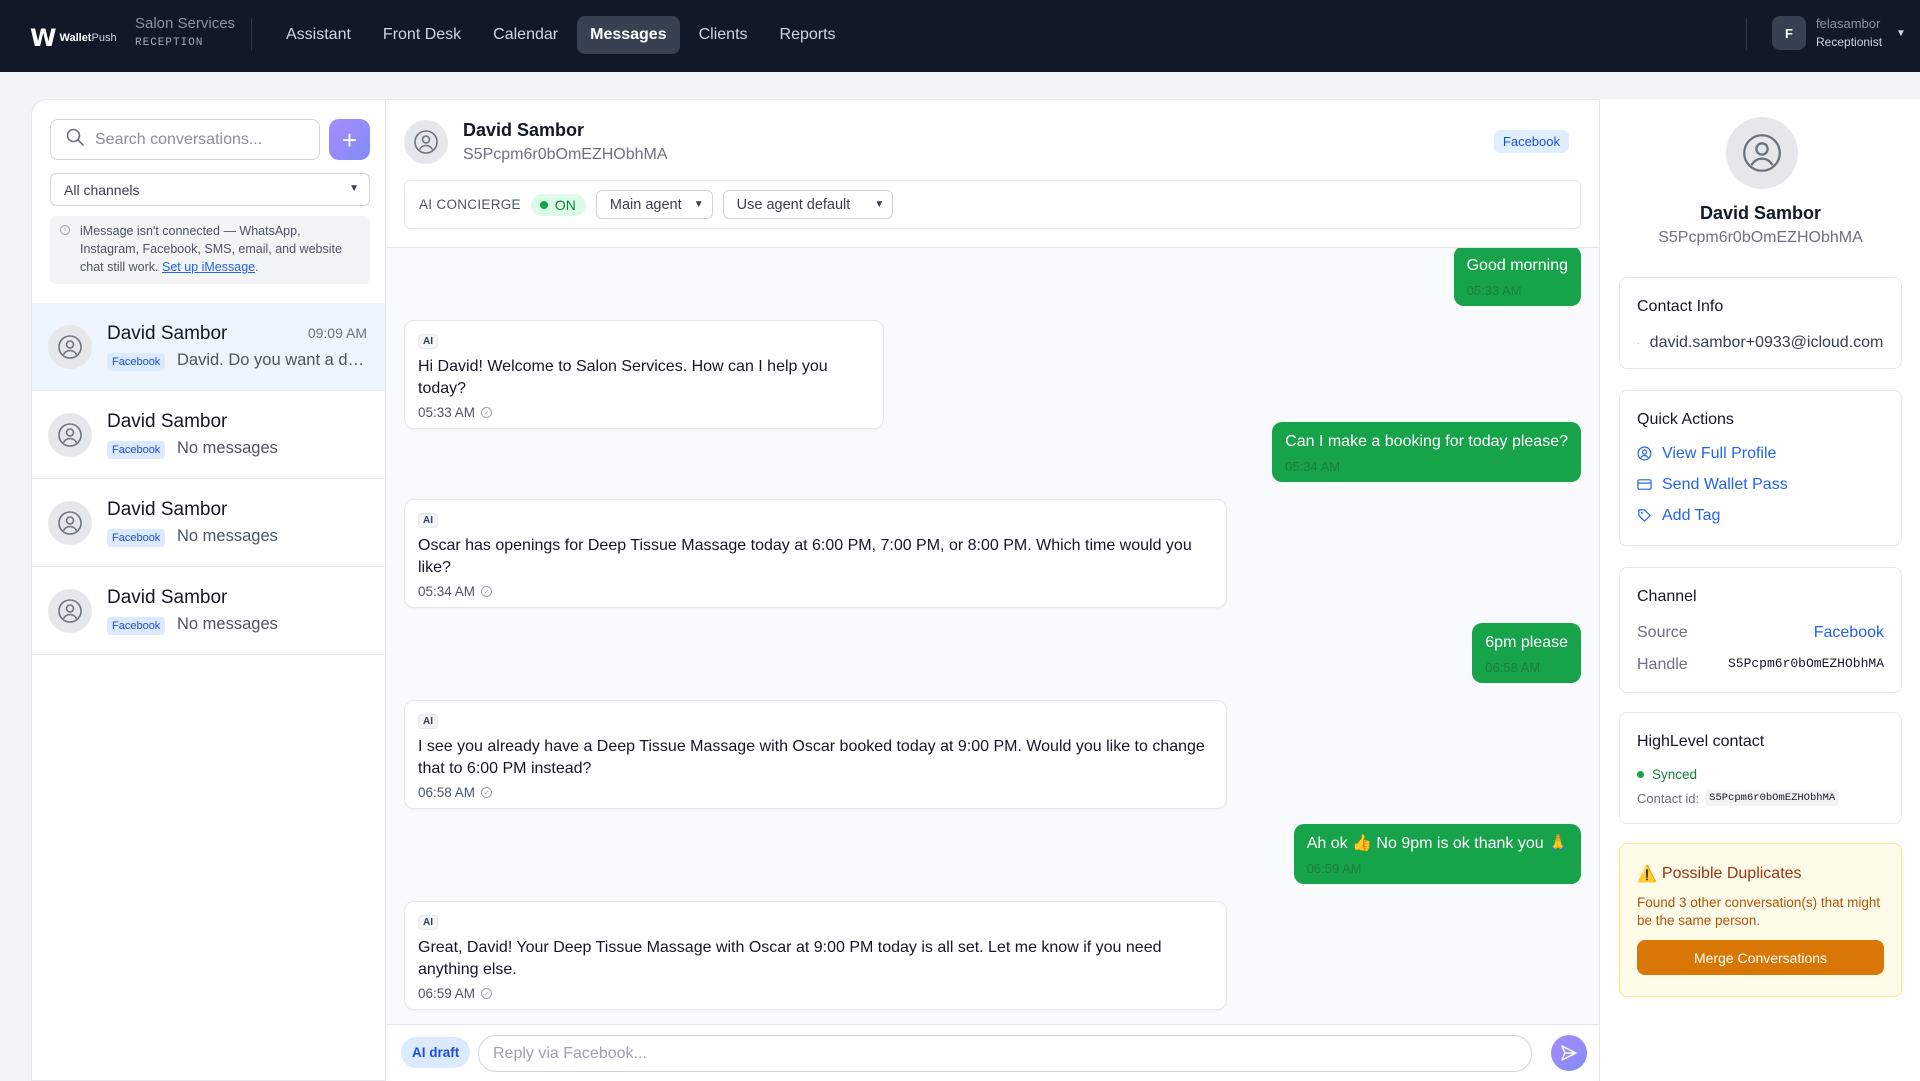 The image size is (1920, 1081). Describe the element at coordinates (436, 1052) in the screenshot. I see `ai-draft-button: AI draft` at that location.